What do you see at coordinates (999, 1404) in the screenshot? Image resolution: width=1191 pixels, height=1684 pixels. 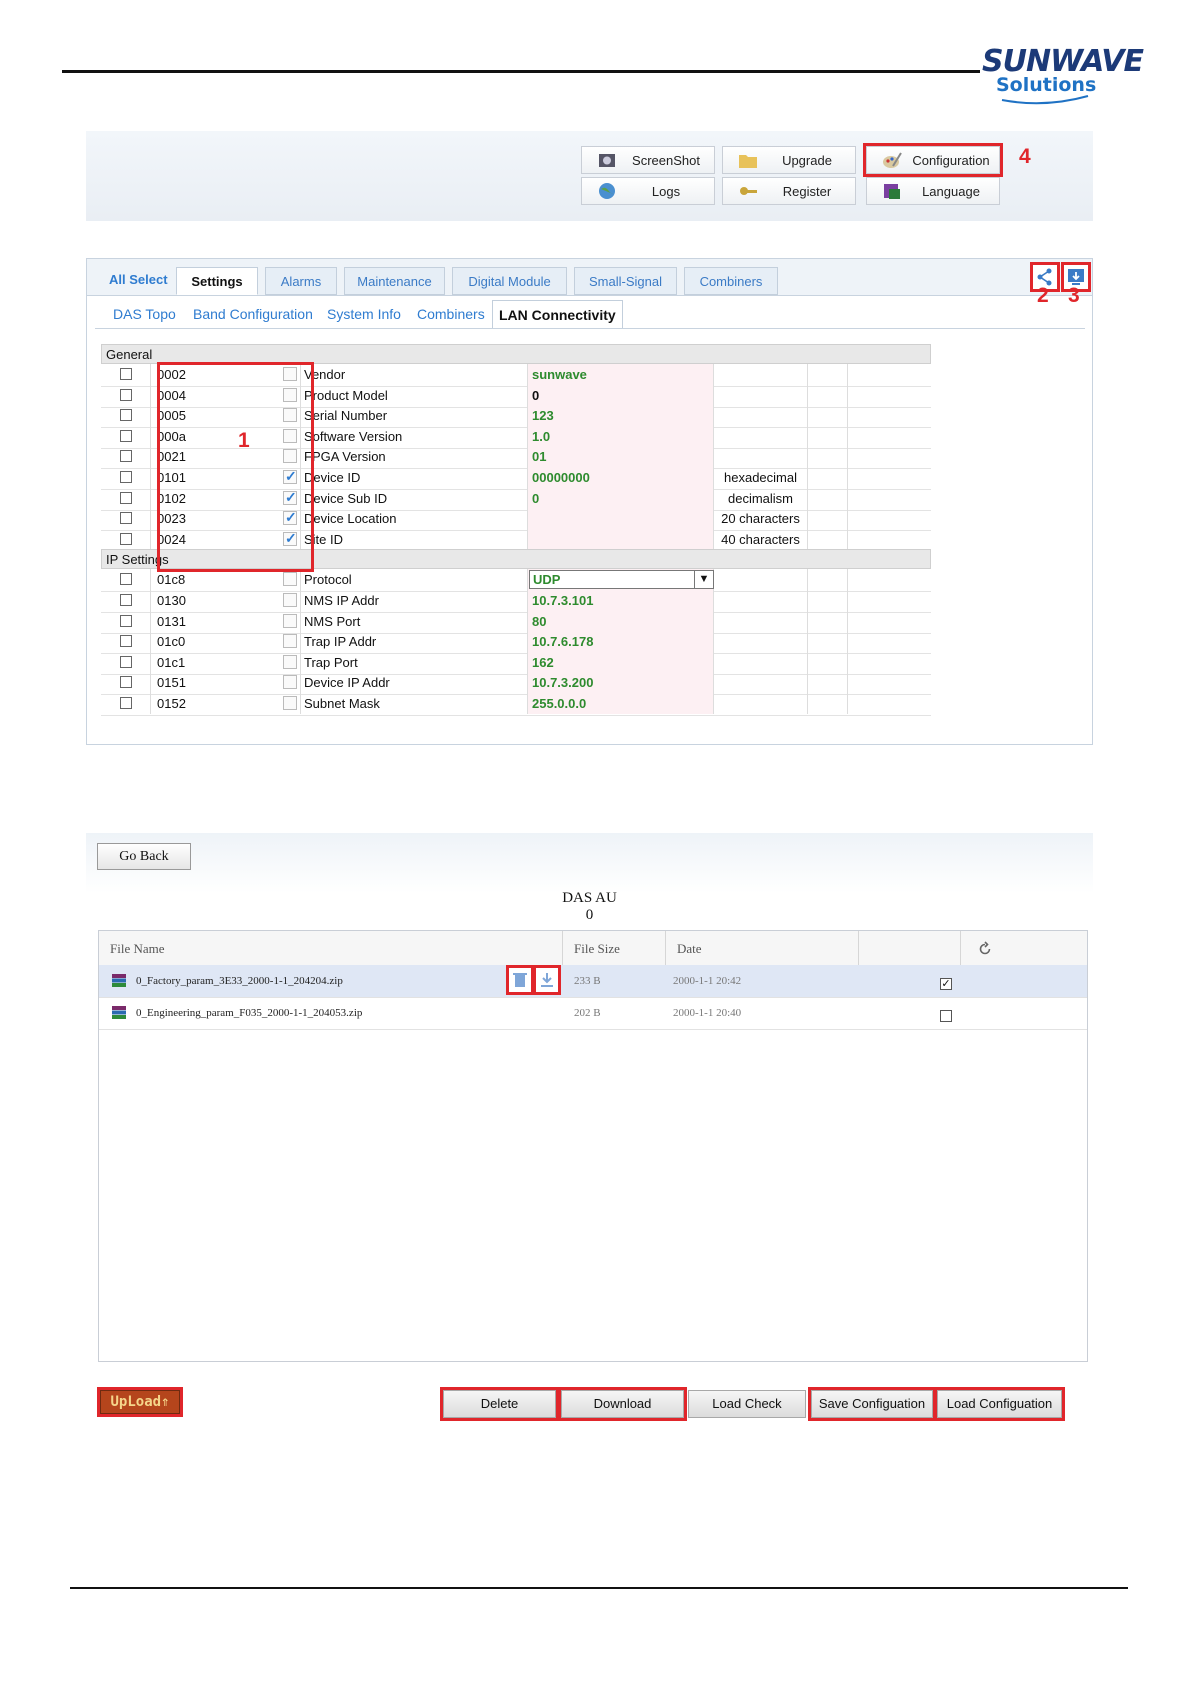 I see `load-configuration-button: Load Configuation` at bounding box center [999, 1404].